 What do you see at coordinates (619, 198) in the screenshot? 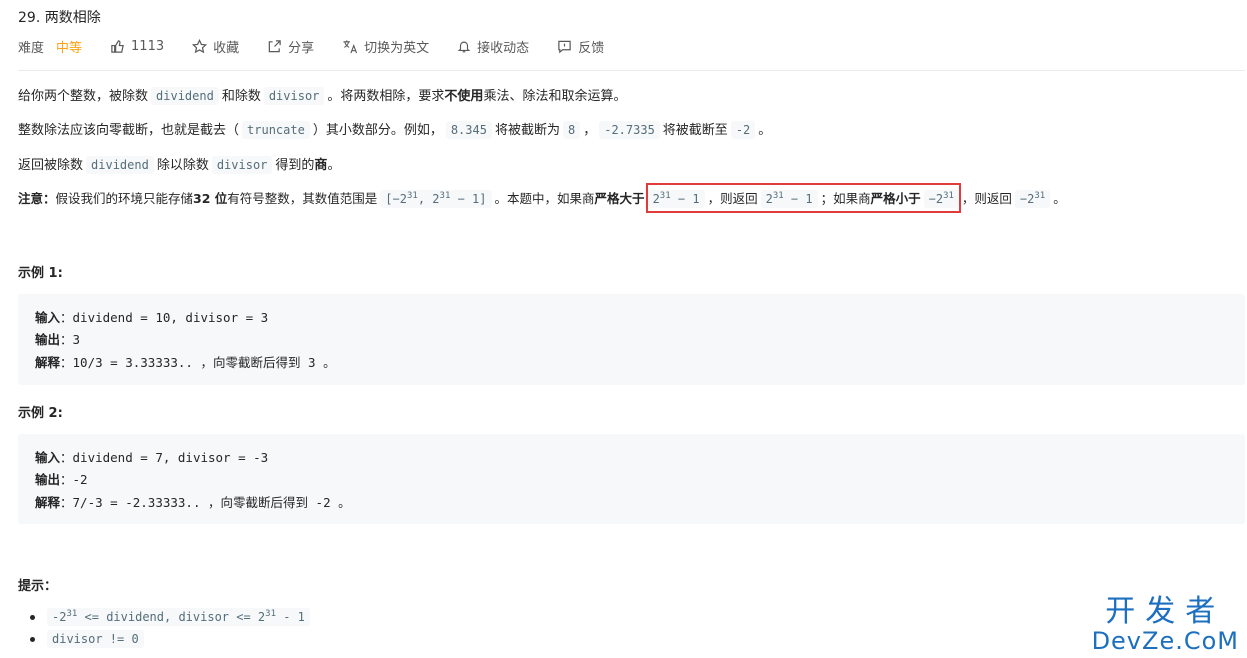
I see `bold-text: 严格大于` at bounding box center [619, 198].